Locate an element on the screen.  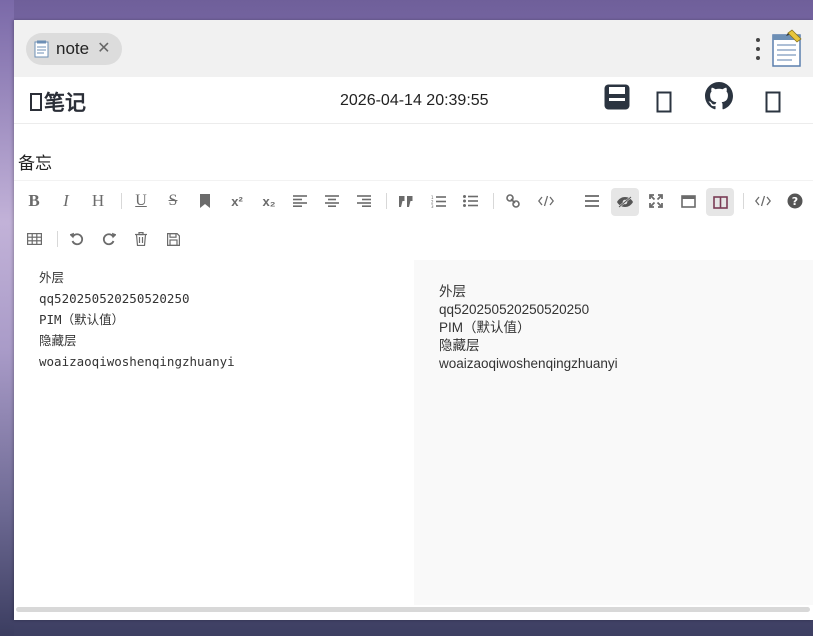
align-left-button is located at coordinates (300, 201).